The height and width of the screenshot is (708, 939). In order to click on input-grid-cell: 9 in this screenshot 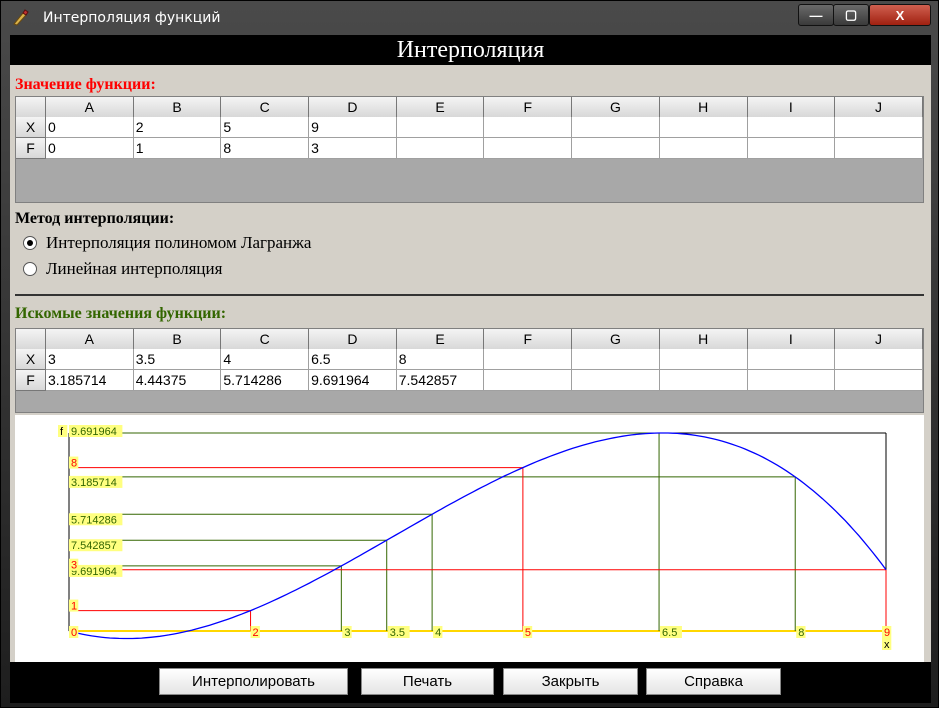, I will do `click(353, 127)`.